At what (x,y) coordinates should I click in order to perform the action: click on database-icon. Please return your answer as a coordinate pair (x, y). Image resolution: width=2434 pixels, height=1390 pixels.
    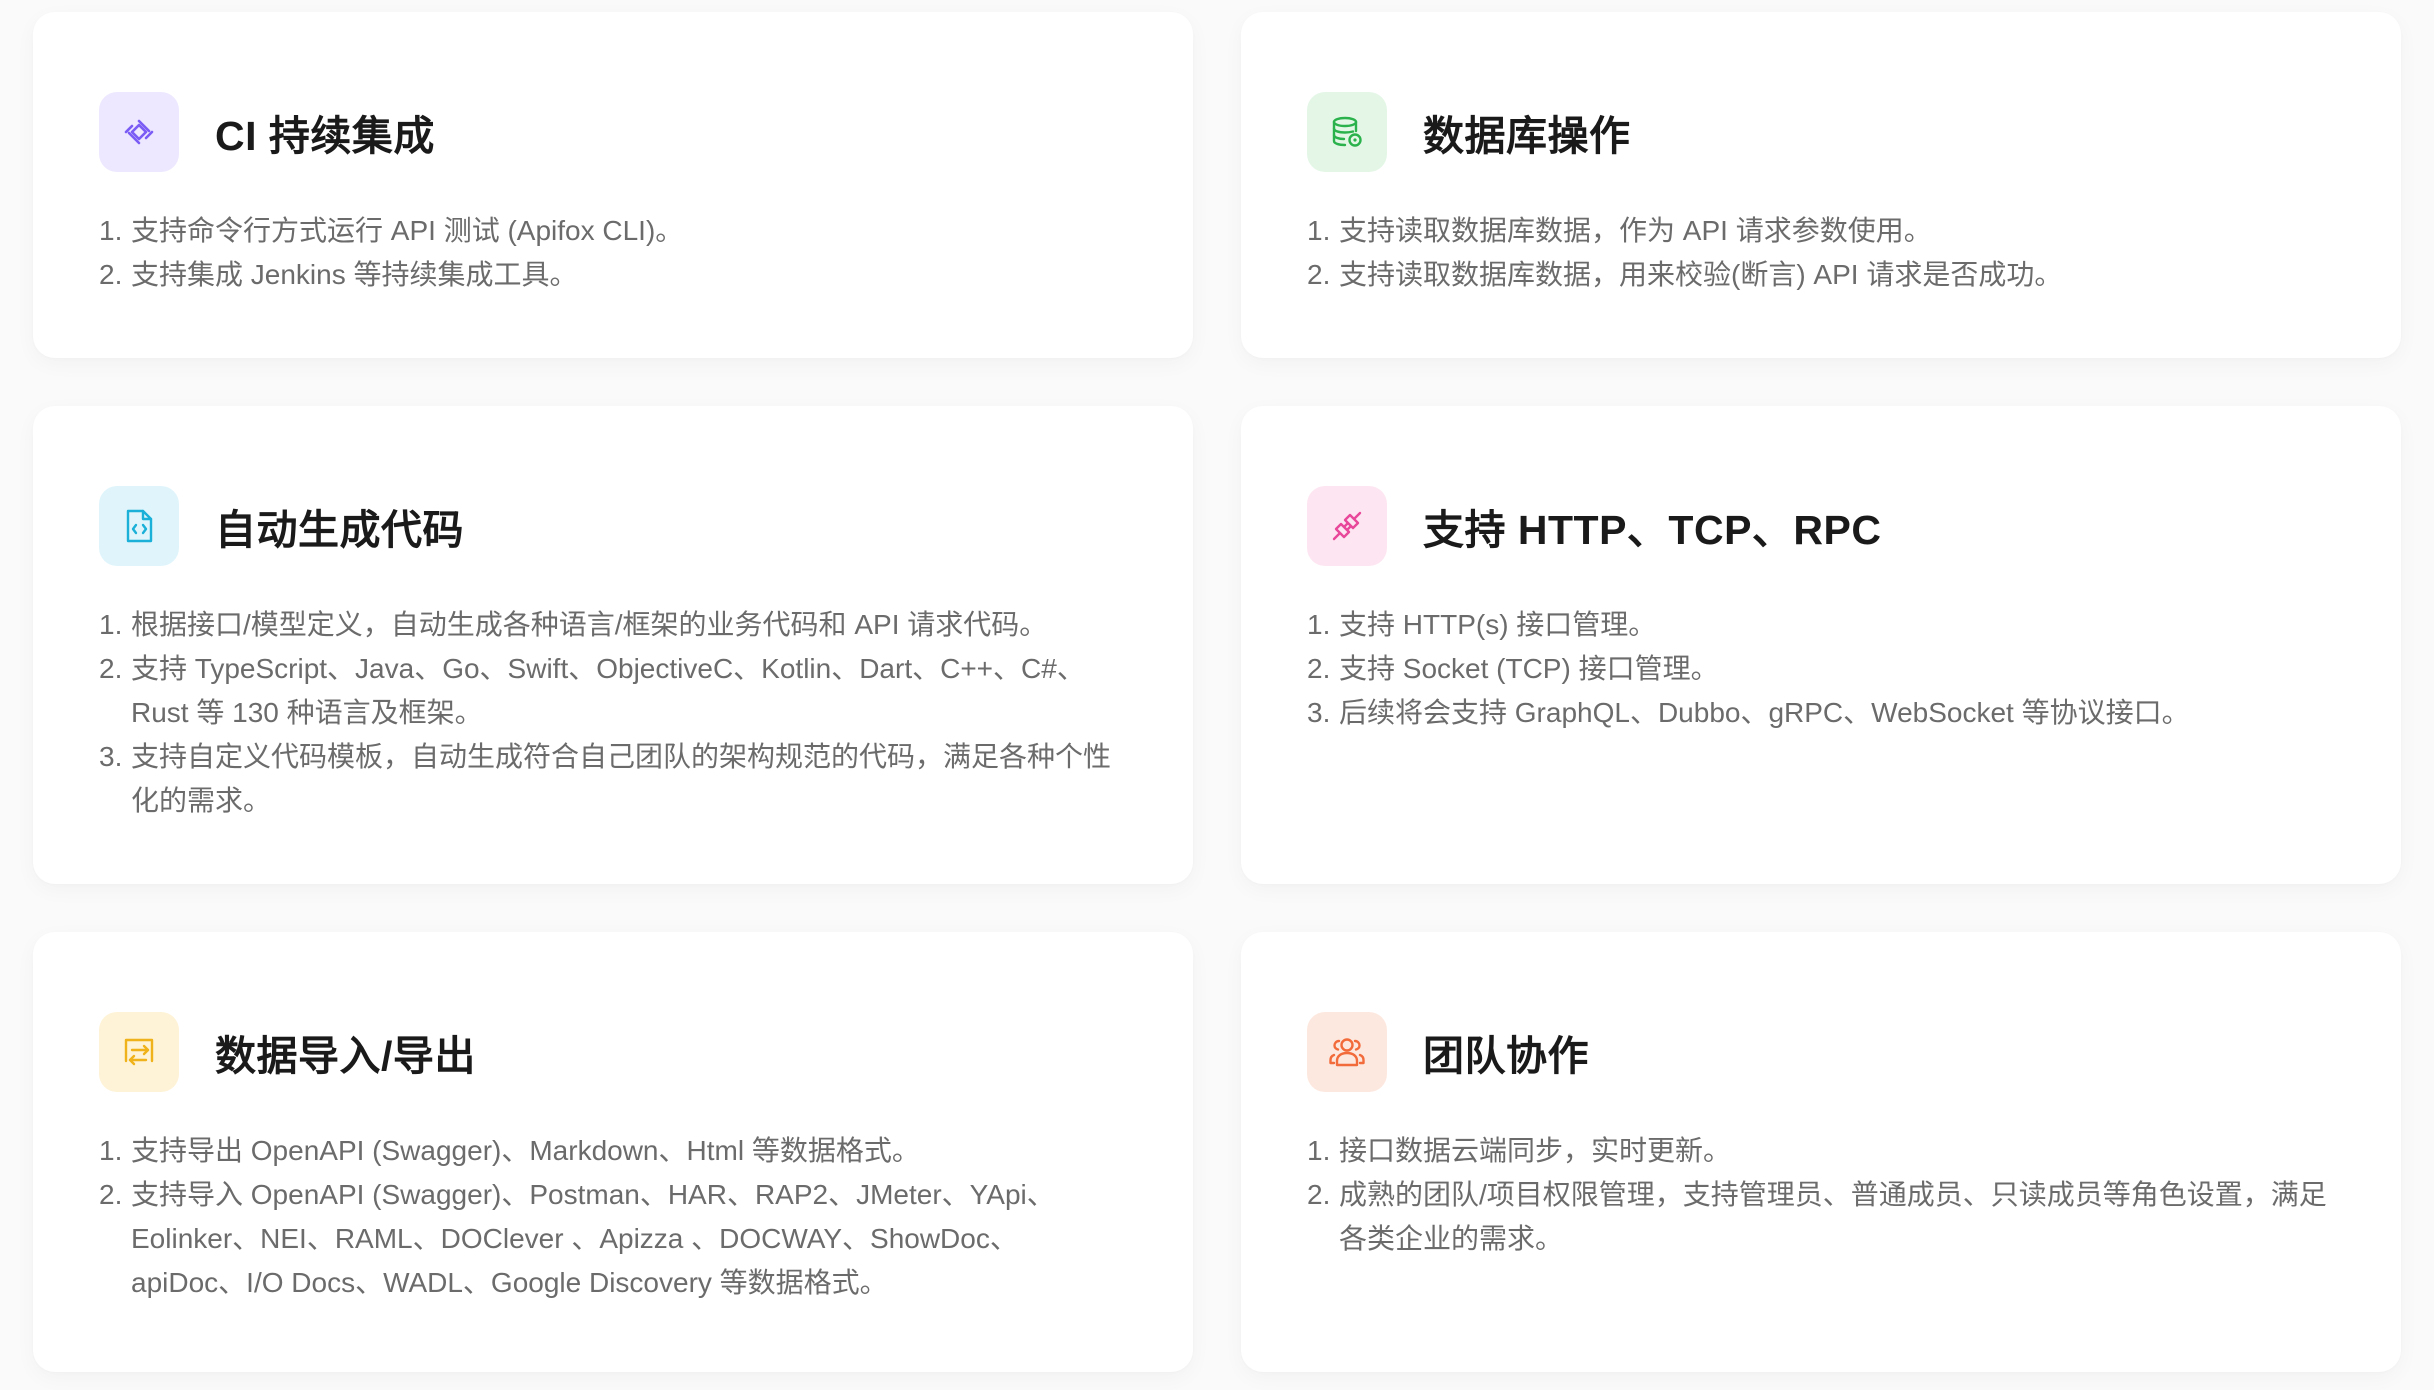
    Looking at the image, I should click on (1347, 132).